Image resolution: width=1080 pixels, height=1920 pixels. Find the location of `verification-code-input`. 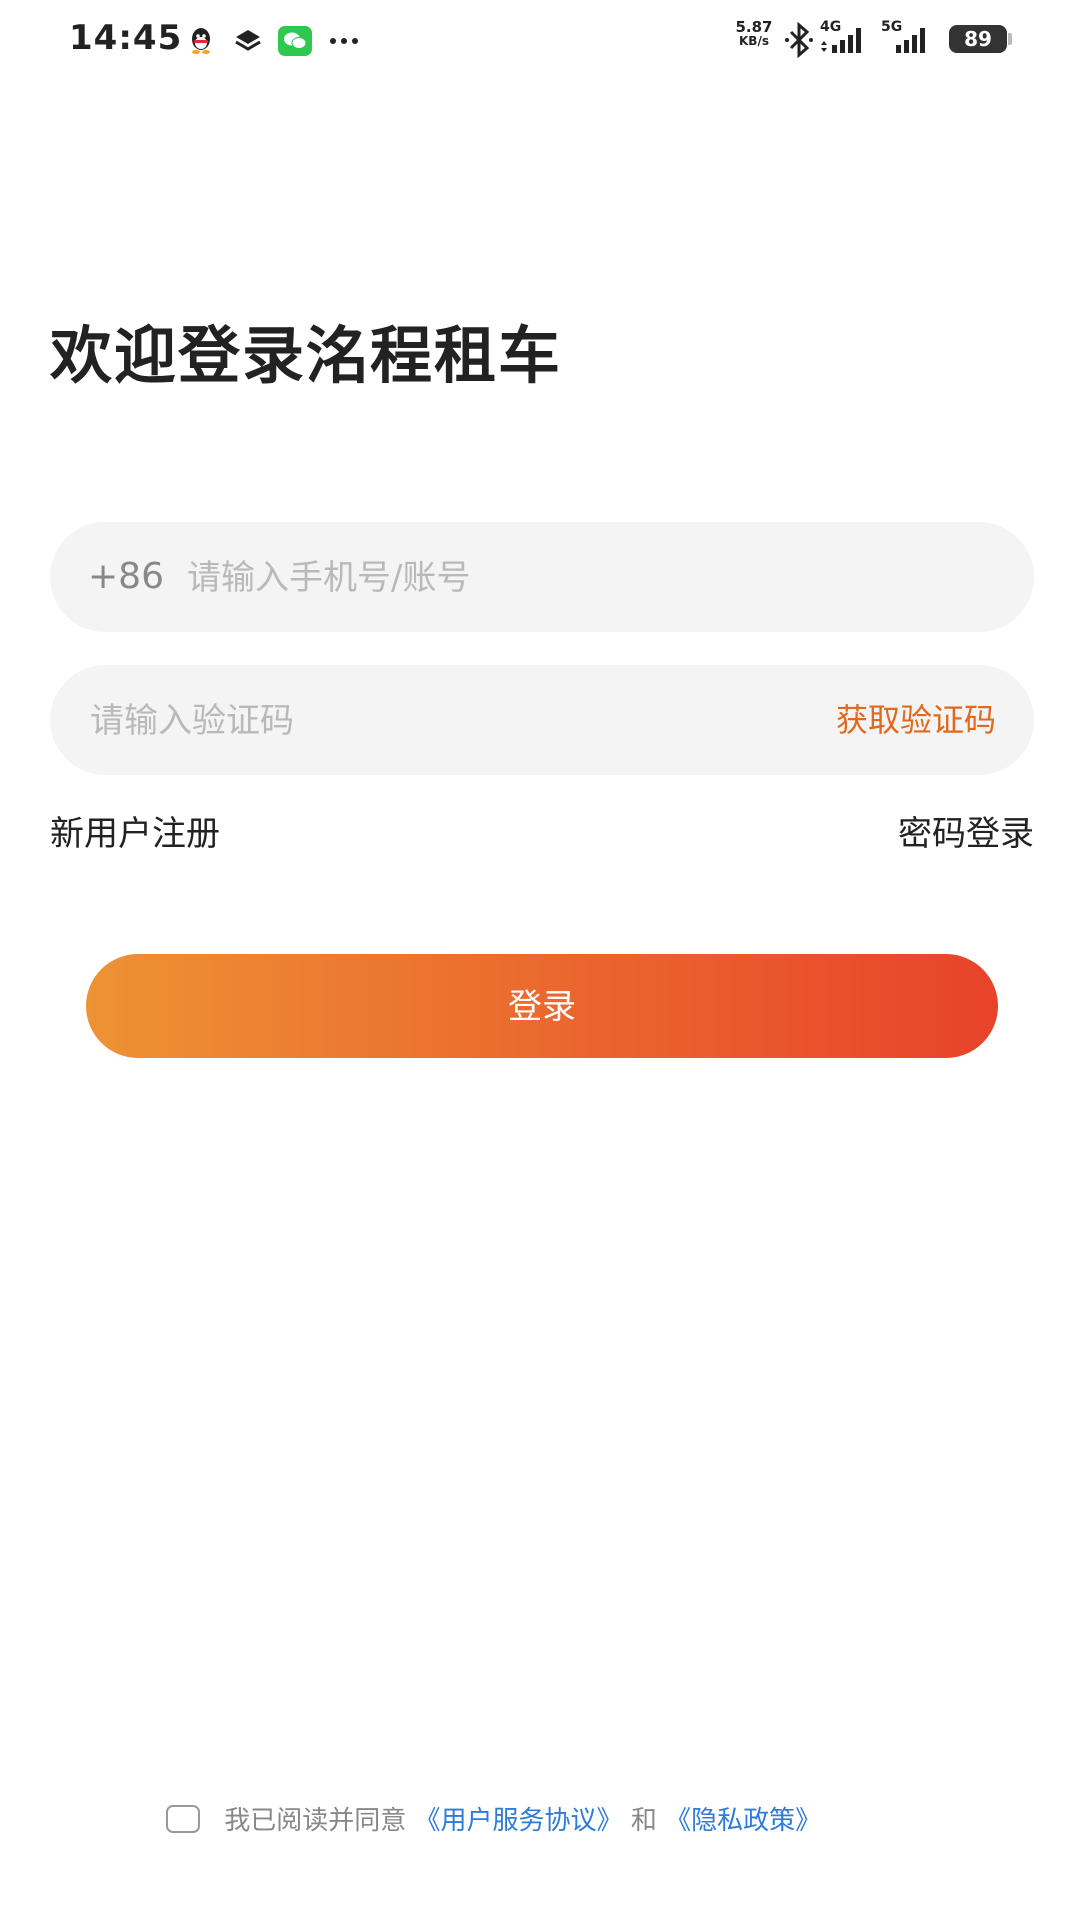

verification-code-input is located at coordinates (410, 721).